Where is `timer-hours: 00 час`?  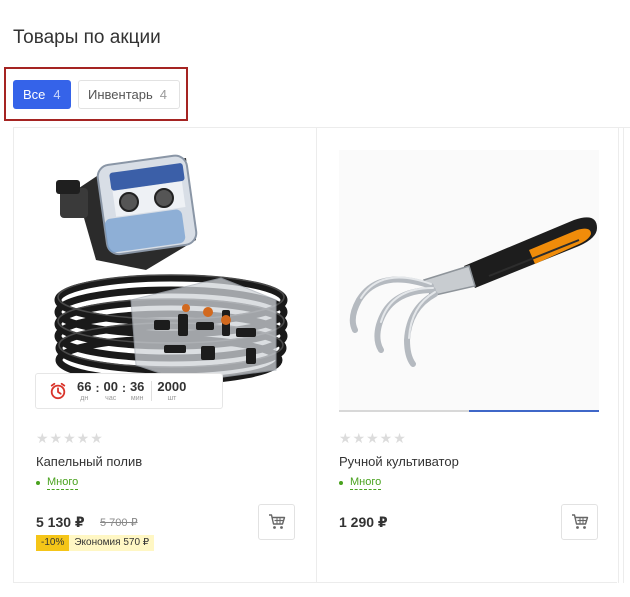 timer-hours: 00 час is located at coordinates (110, 390).